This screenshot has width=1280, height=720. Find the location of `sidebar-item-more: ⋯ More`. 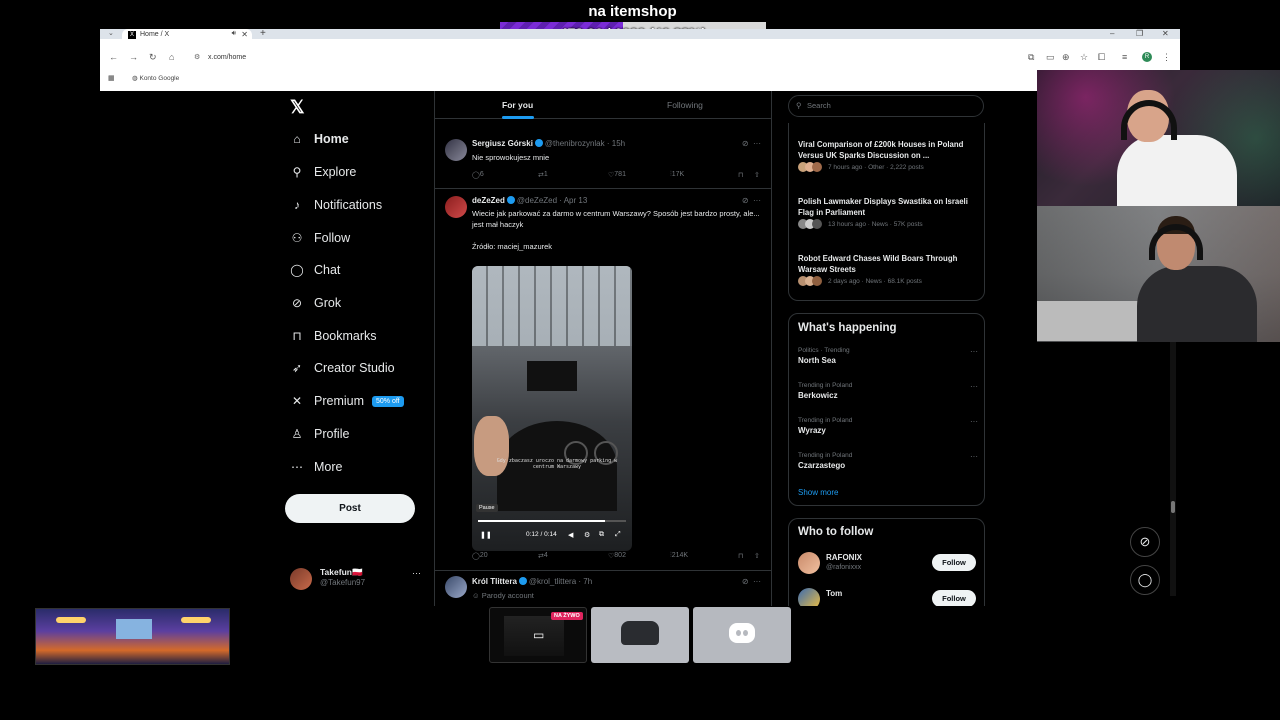

sidebar-item-more: ⋯ More is located at coordinates (316, 472).